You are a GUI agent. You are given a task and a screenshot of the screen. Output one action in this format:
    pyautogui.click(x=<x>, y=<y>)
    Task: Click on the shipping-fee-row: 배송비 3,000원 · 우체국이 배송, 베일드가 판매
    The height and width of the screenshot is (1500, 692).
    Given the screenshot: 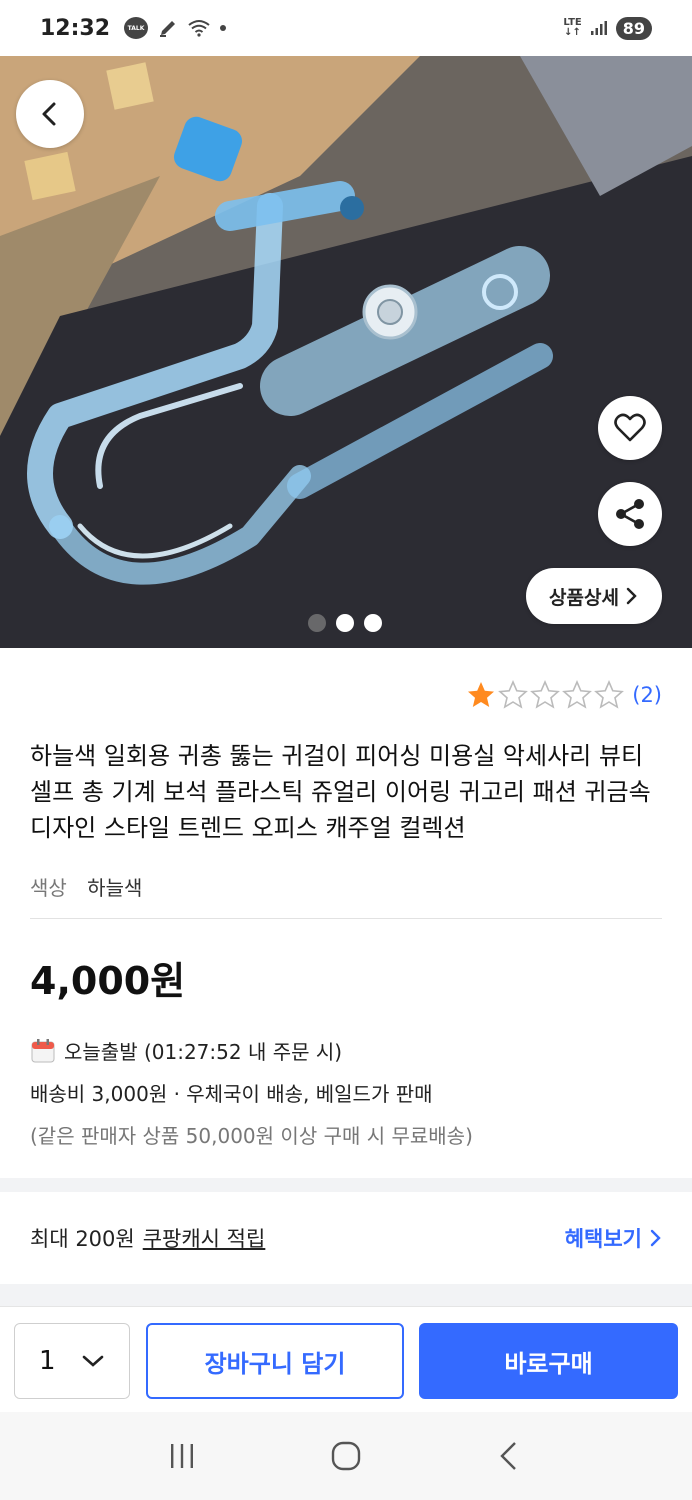 What is the action you would take?
    pyautogui.click(x=231, y=1092)
    